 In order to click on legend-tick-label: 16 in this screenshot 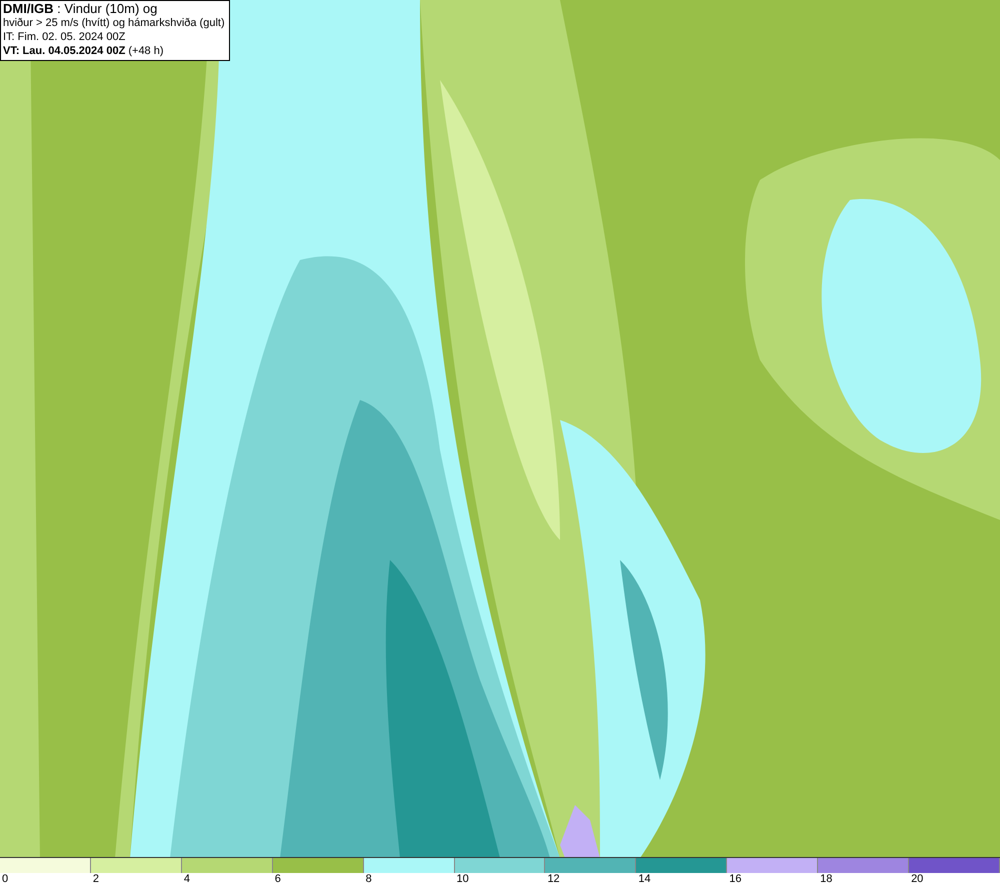, I will do `click(735, 879)`.